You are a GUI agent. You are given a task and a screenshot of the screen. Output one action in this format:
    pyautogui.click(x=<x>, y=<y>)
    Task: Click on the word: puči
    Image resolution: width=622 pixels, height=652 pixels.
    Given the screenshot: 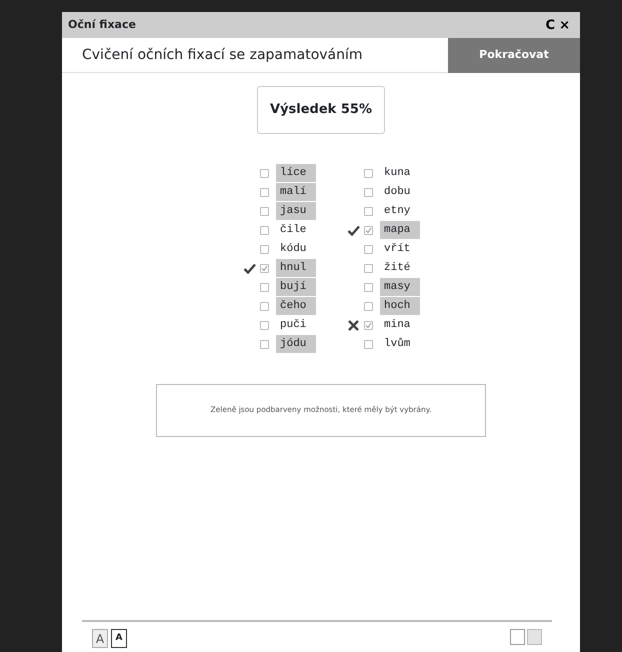 What is the action you would take?
    pyautogui.click(x=293, y=325)
    